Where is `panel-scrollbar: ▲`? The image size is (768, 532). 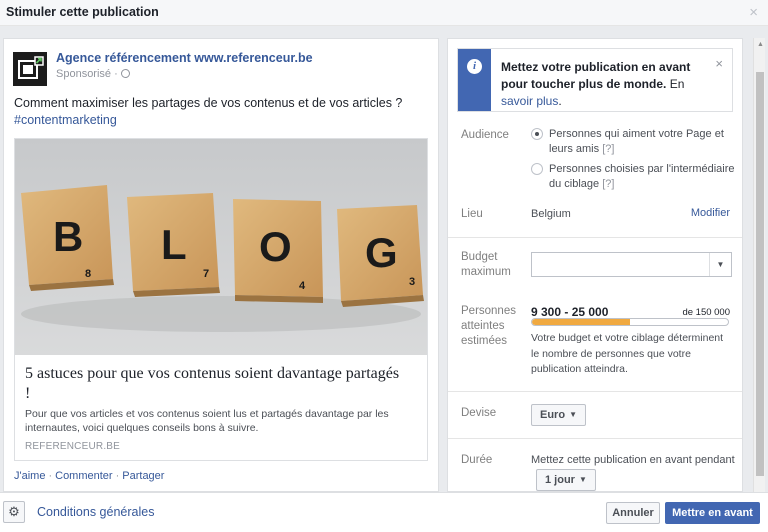
panel-scrollbar: ▲ is located at coordinates (759, 265).